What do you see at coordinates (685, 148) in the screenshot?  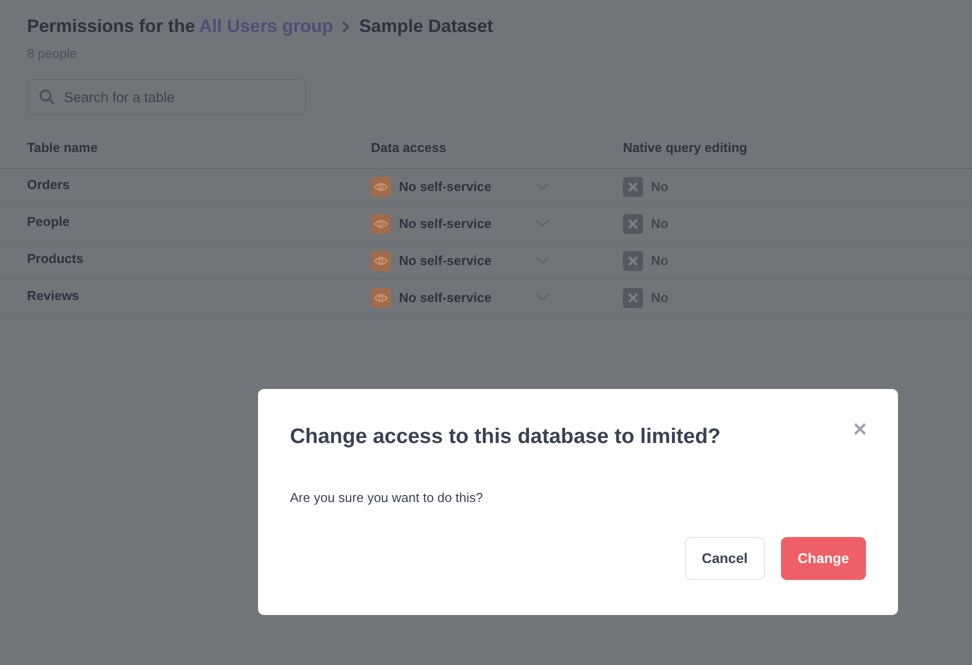 I see `column-header: Native query editing` at bounding box center [685, 148].